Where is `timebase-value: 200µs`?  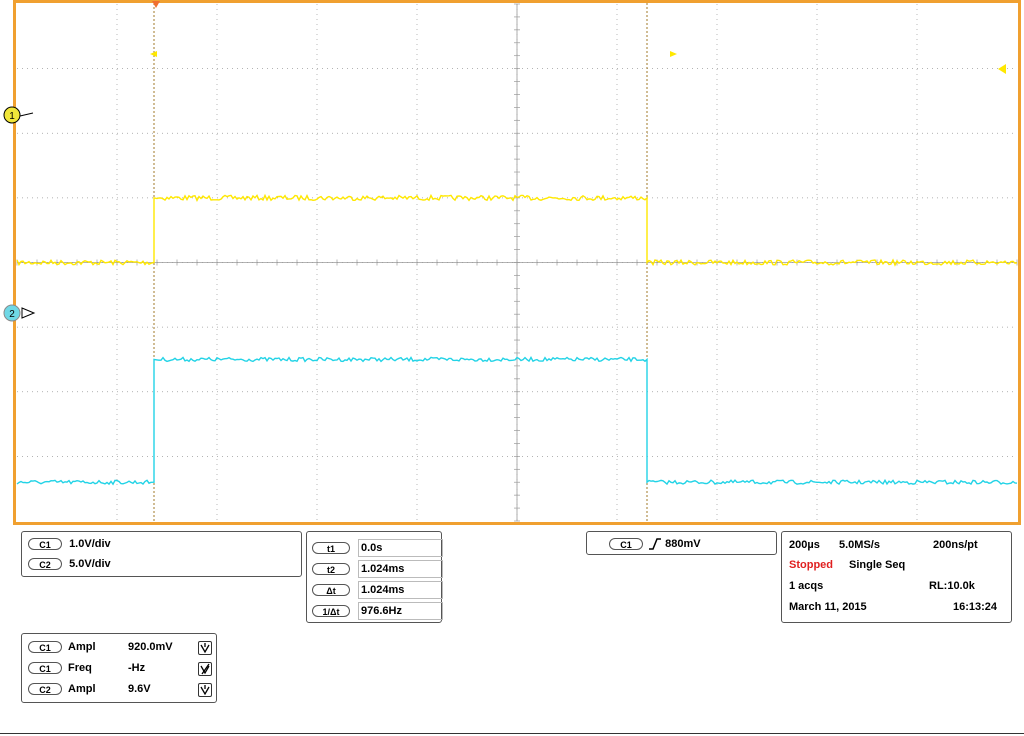 timebase-value: 200µs is located at coordinates (804, 545).